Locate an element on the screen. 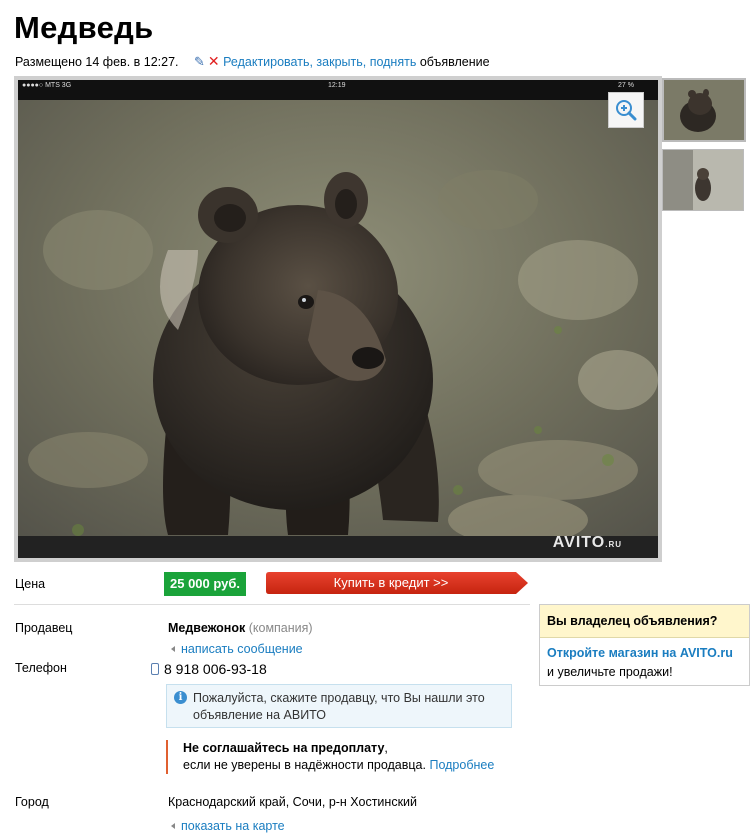  write-message-link: написать сообщение is located at coordinates (242, 649).